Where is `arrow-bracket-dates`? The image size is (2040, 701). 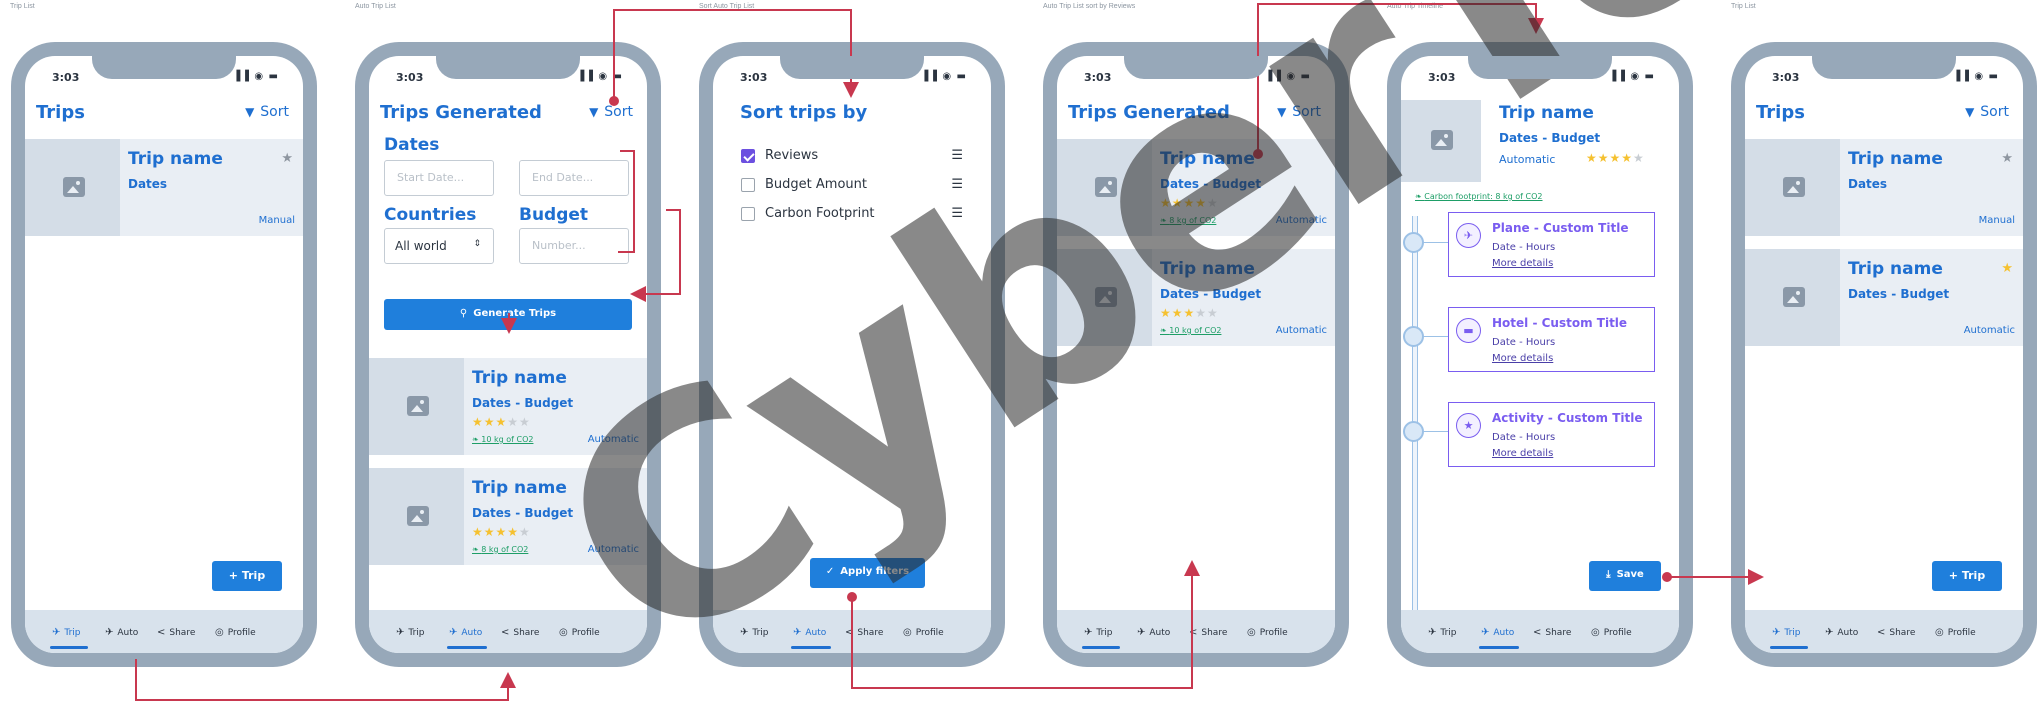 arrow-bracket-dates is located at coordinates (626, 201).